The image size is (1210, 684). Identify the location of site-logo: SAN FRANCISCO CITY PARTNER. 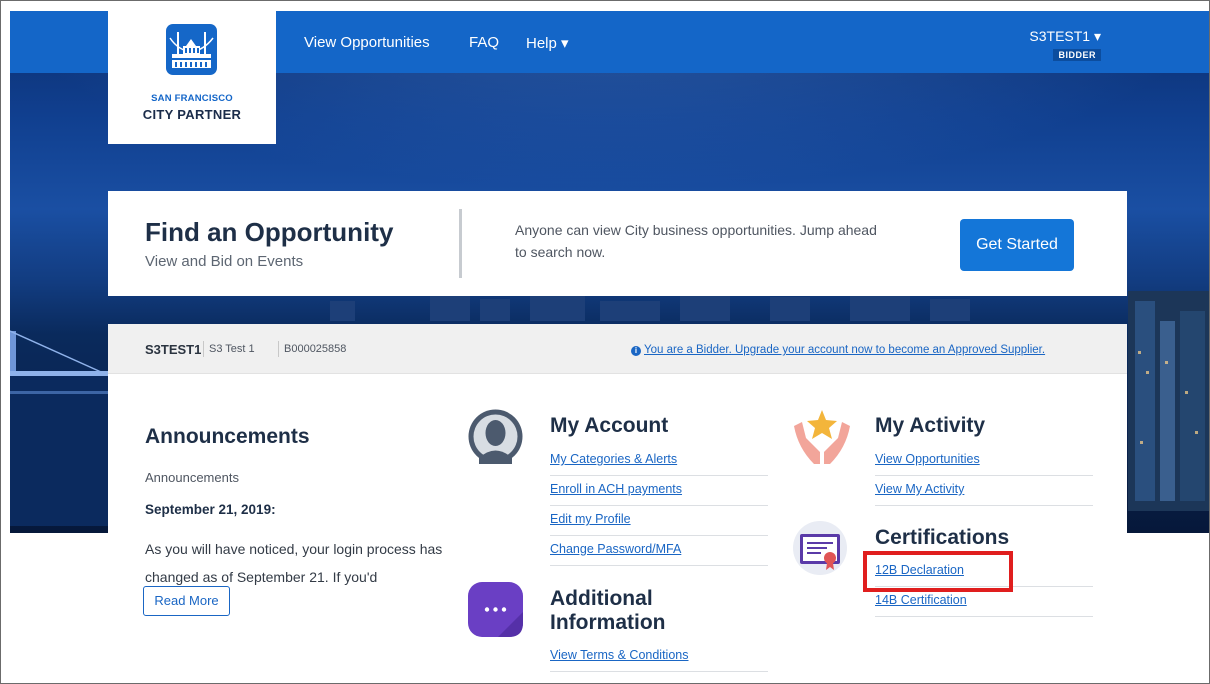
(192, 77).